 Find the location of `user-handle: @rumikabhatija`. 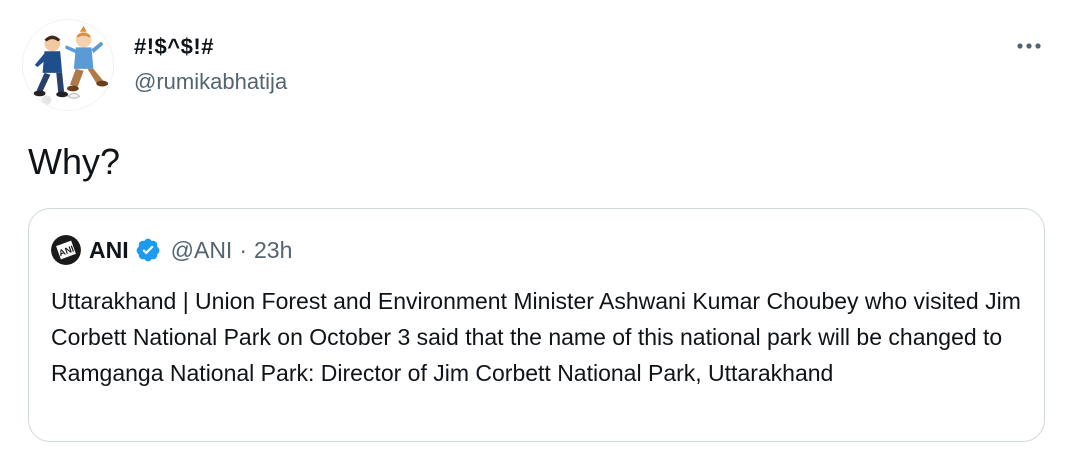

user-handle: @rumikabhatija is located at coordinates (210, 82).